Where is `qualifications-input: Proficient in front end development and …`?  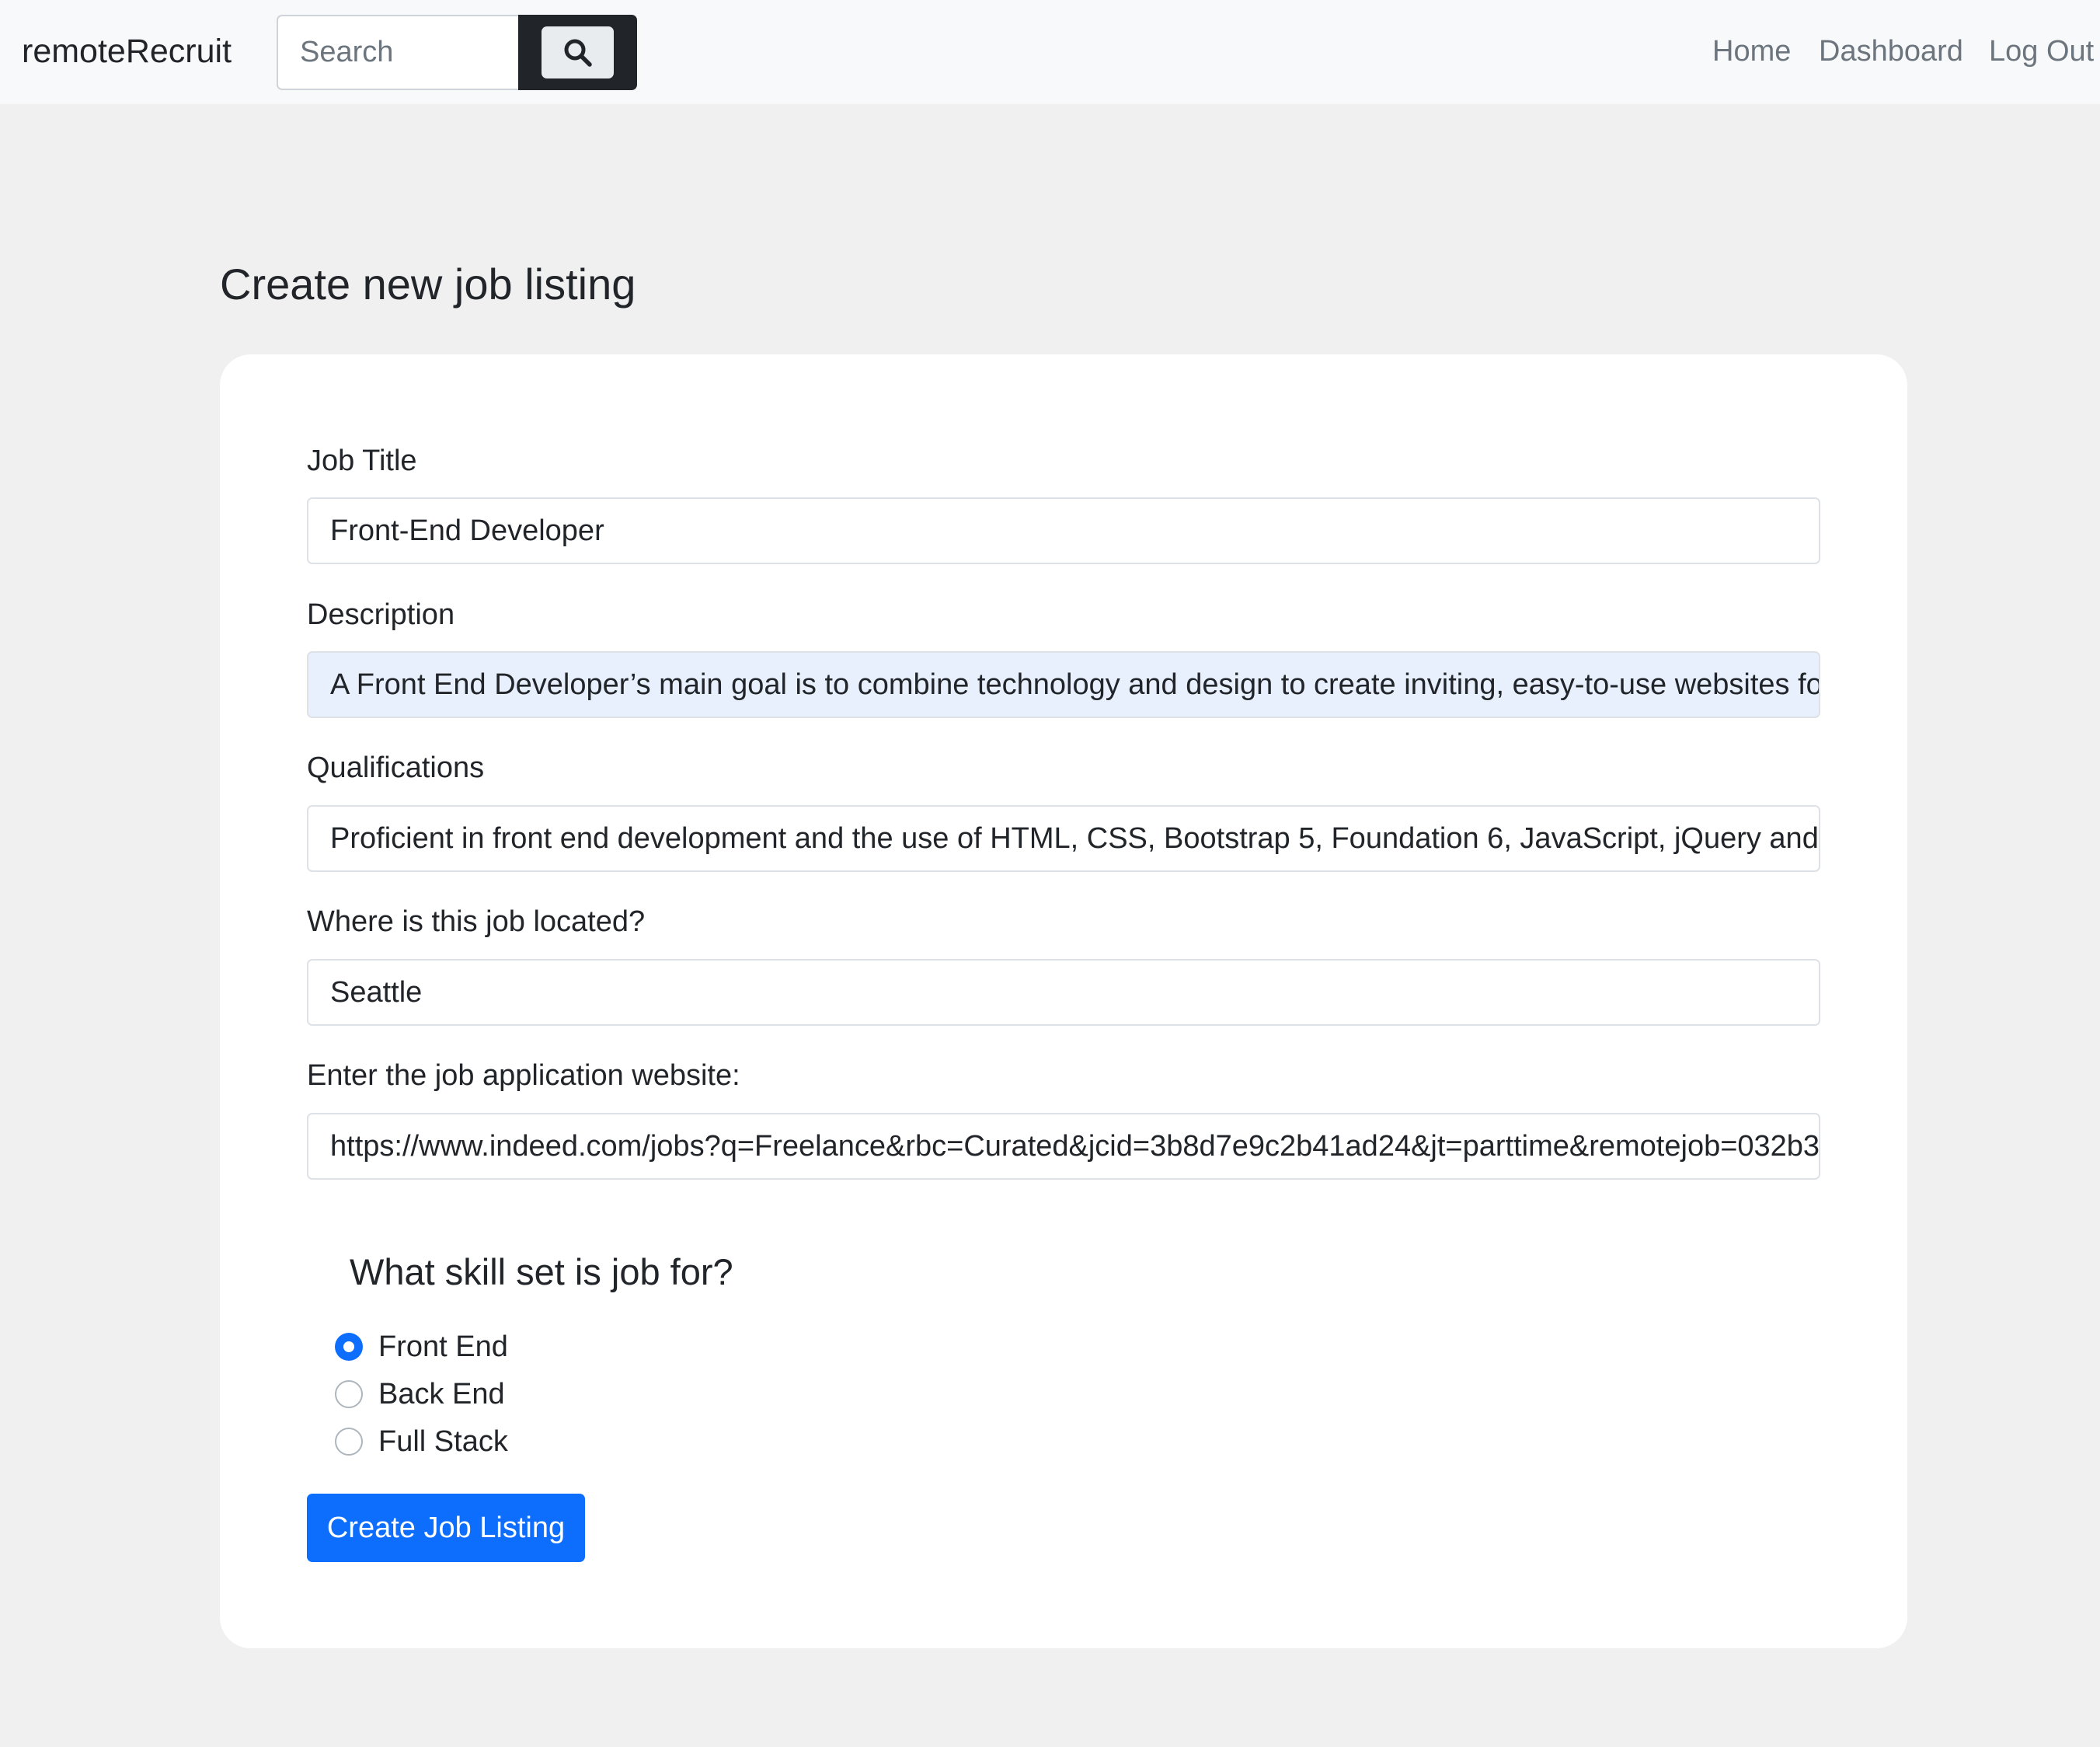 qualifications-input: Proficient in front end development and … is located at coordinates (1063, 838).